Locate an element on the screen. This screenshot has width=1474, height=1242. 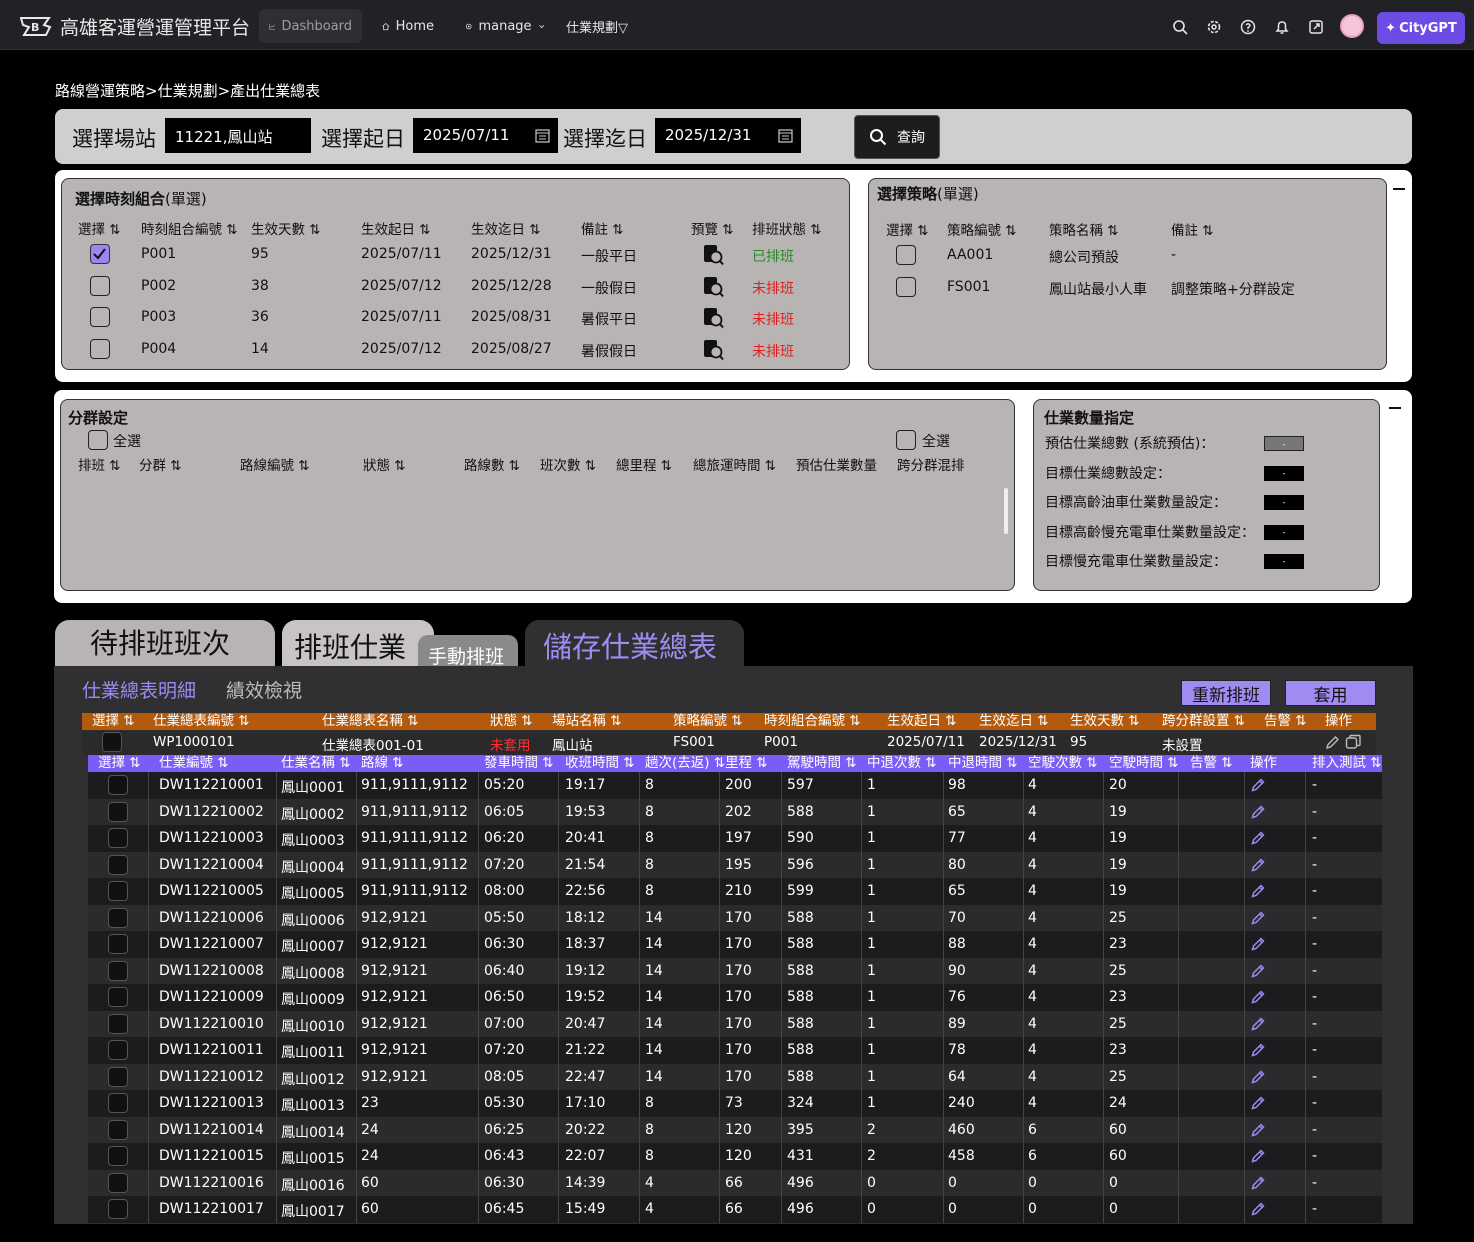
subtab-review: 績效檢視 is located at coordinates (264, 689).